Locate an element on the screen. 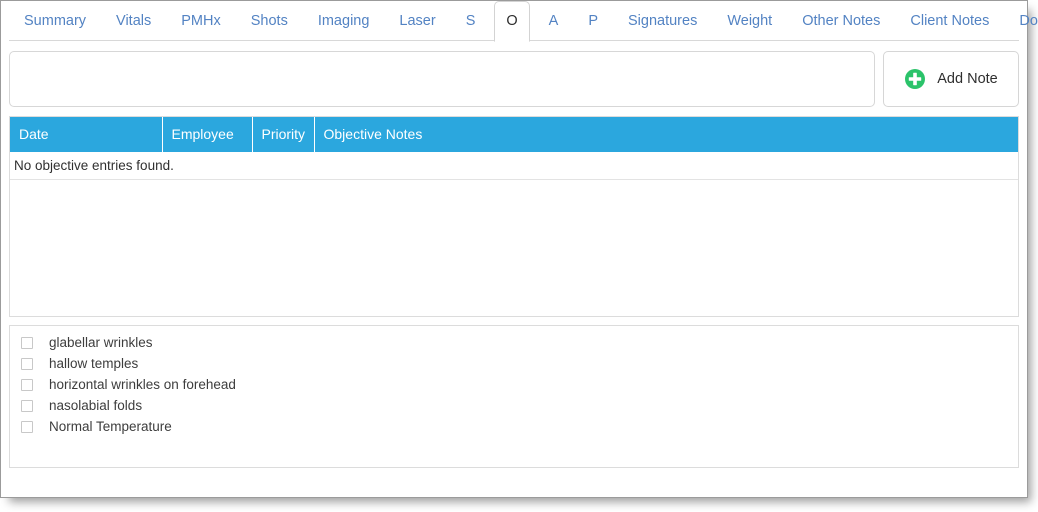 The width and height of the screenshot is (1038, 512). tab-label: Imaging is located at coordinates (343, 21).